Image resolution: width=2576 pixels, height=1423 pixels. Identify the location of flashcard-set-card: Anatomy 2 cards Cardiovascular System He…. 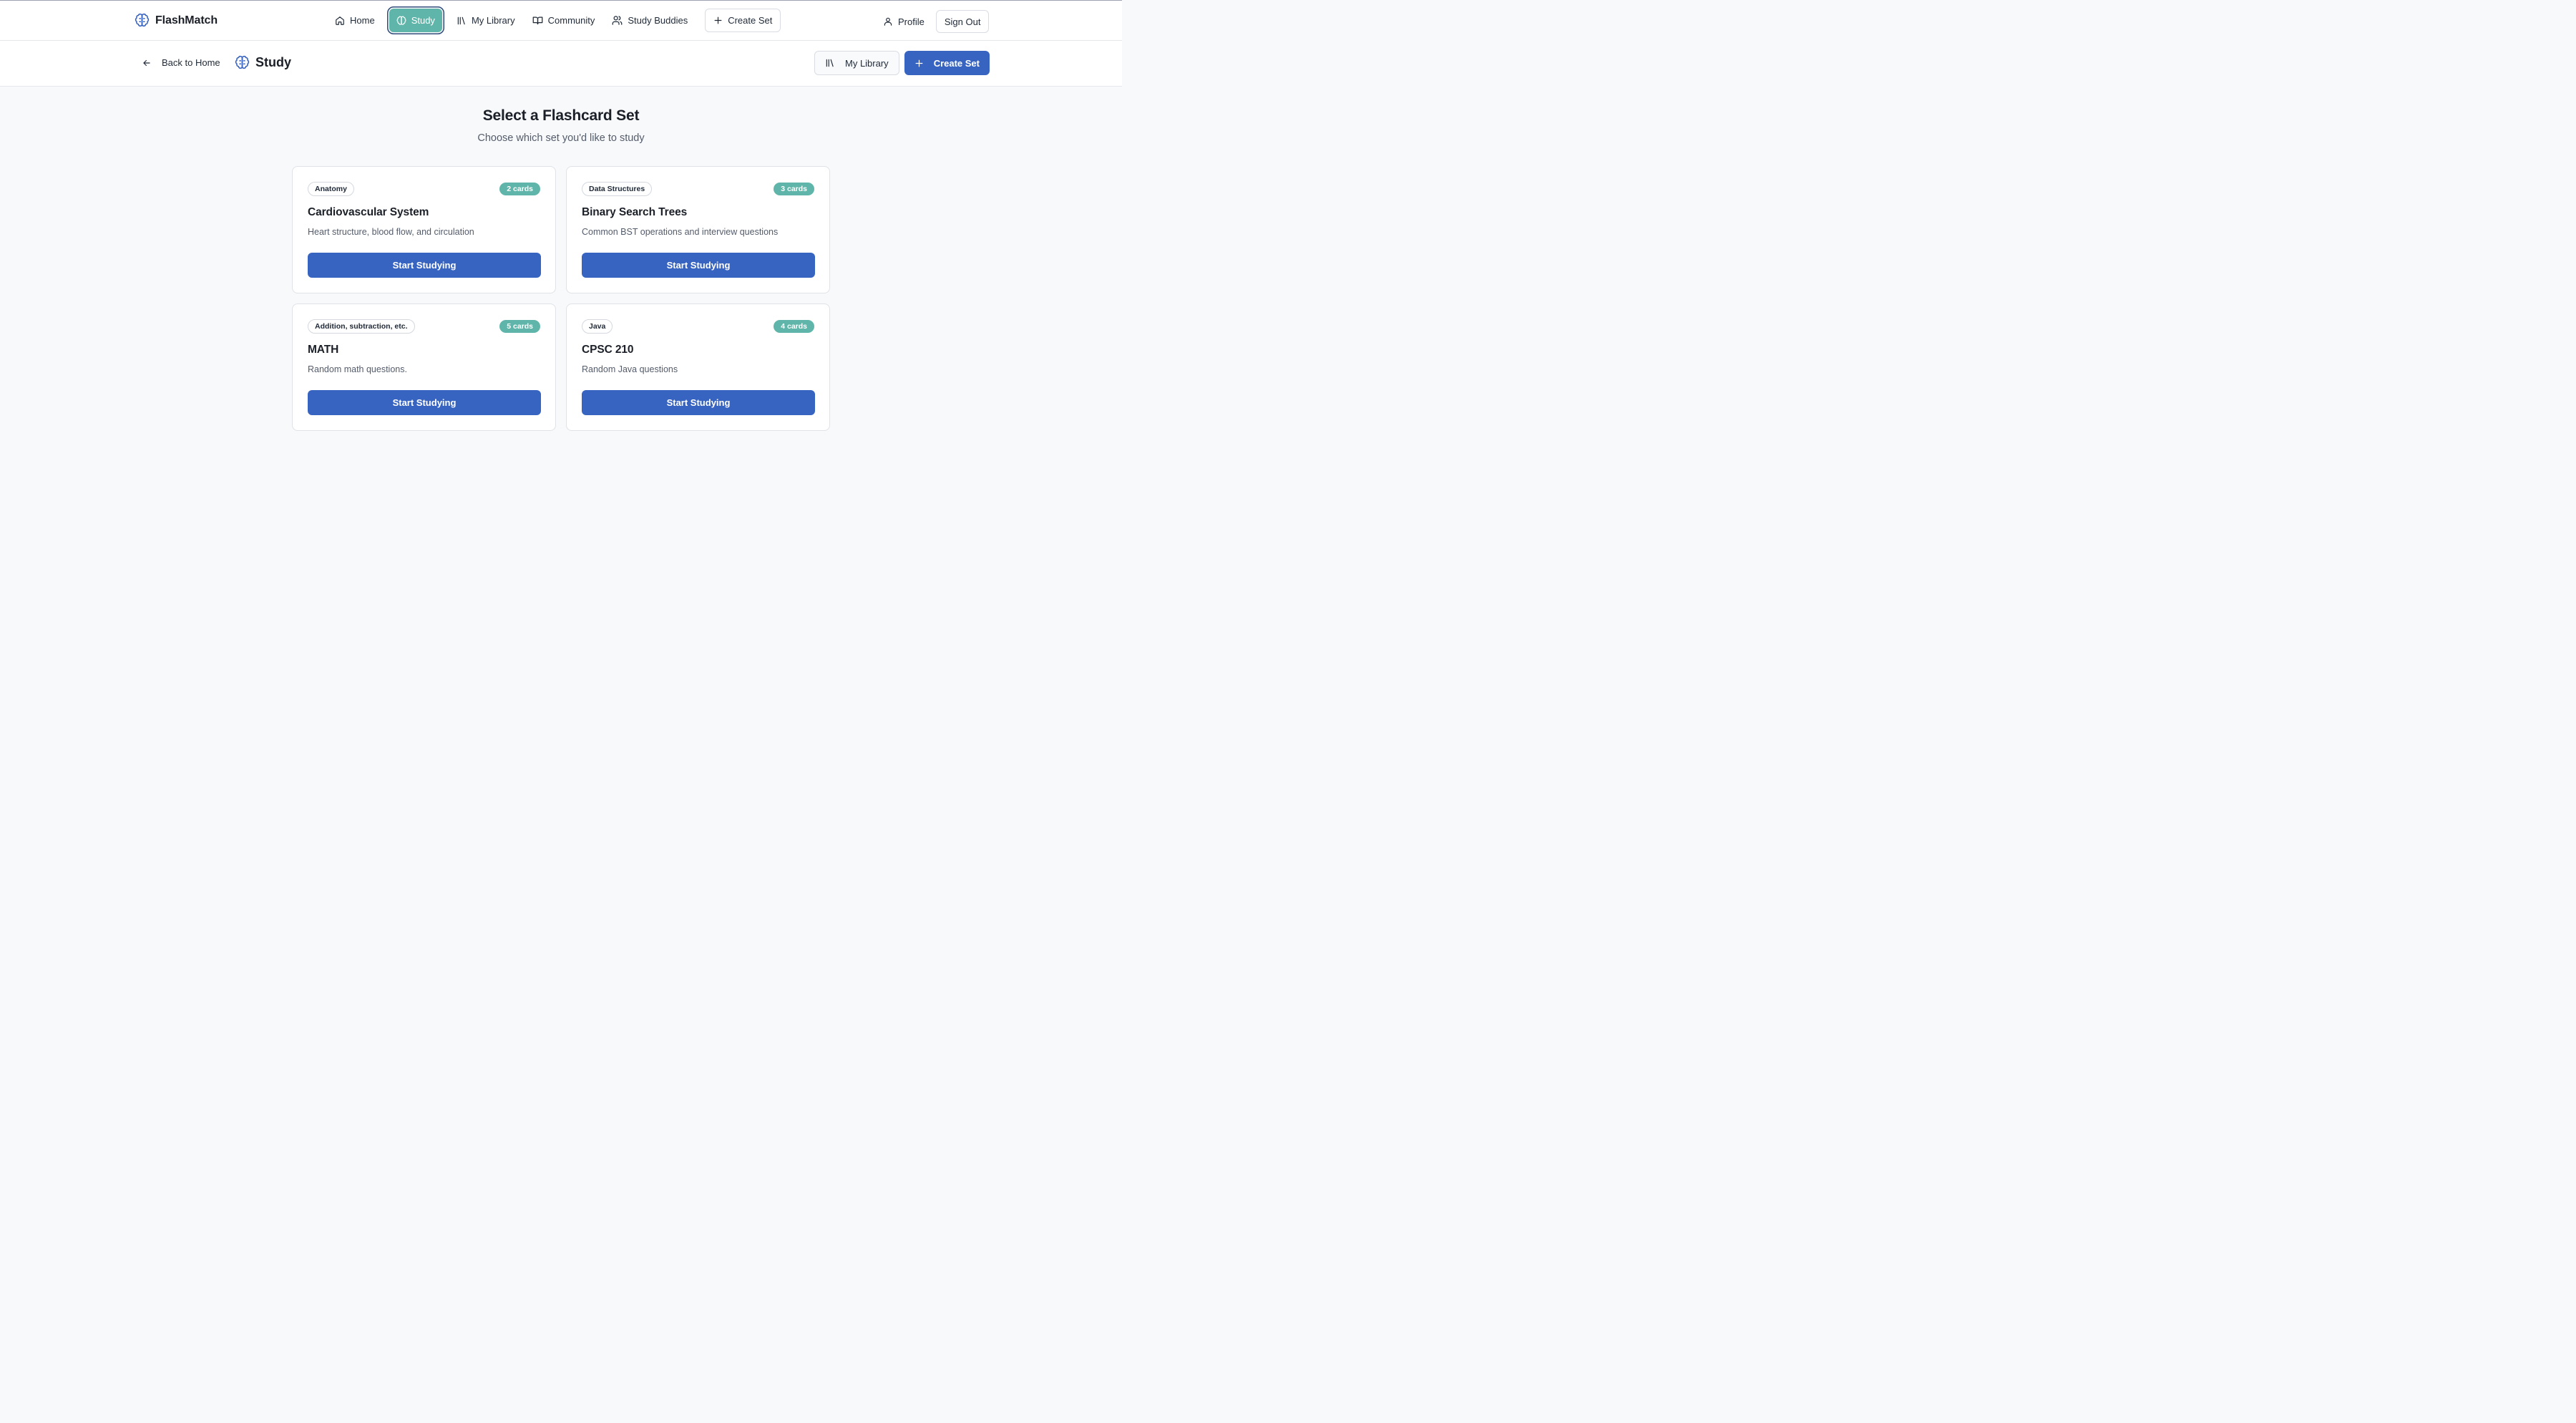
(424, 229).